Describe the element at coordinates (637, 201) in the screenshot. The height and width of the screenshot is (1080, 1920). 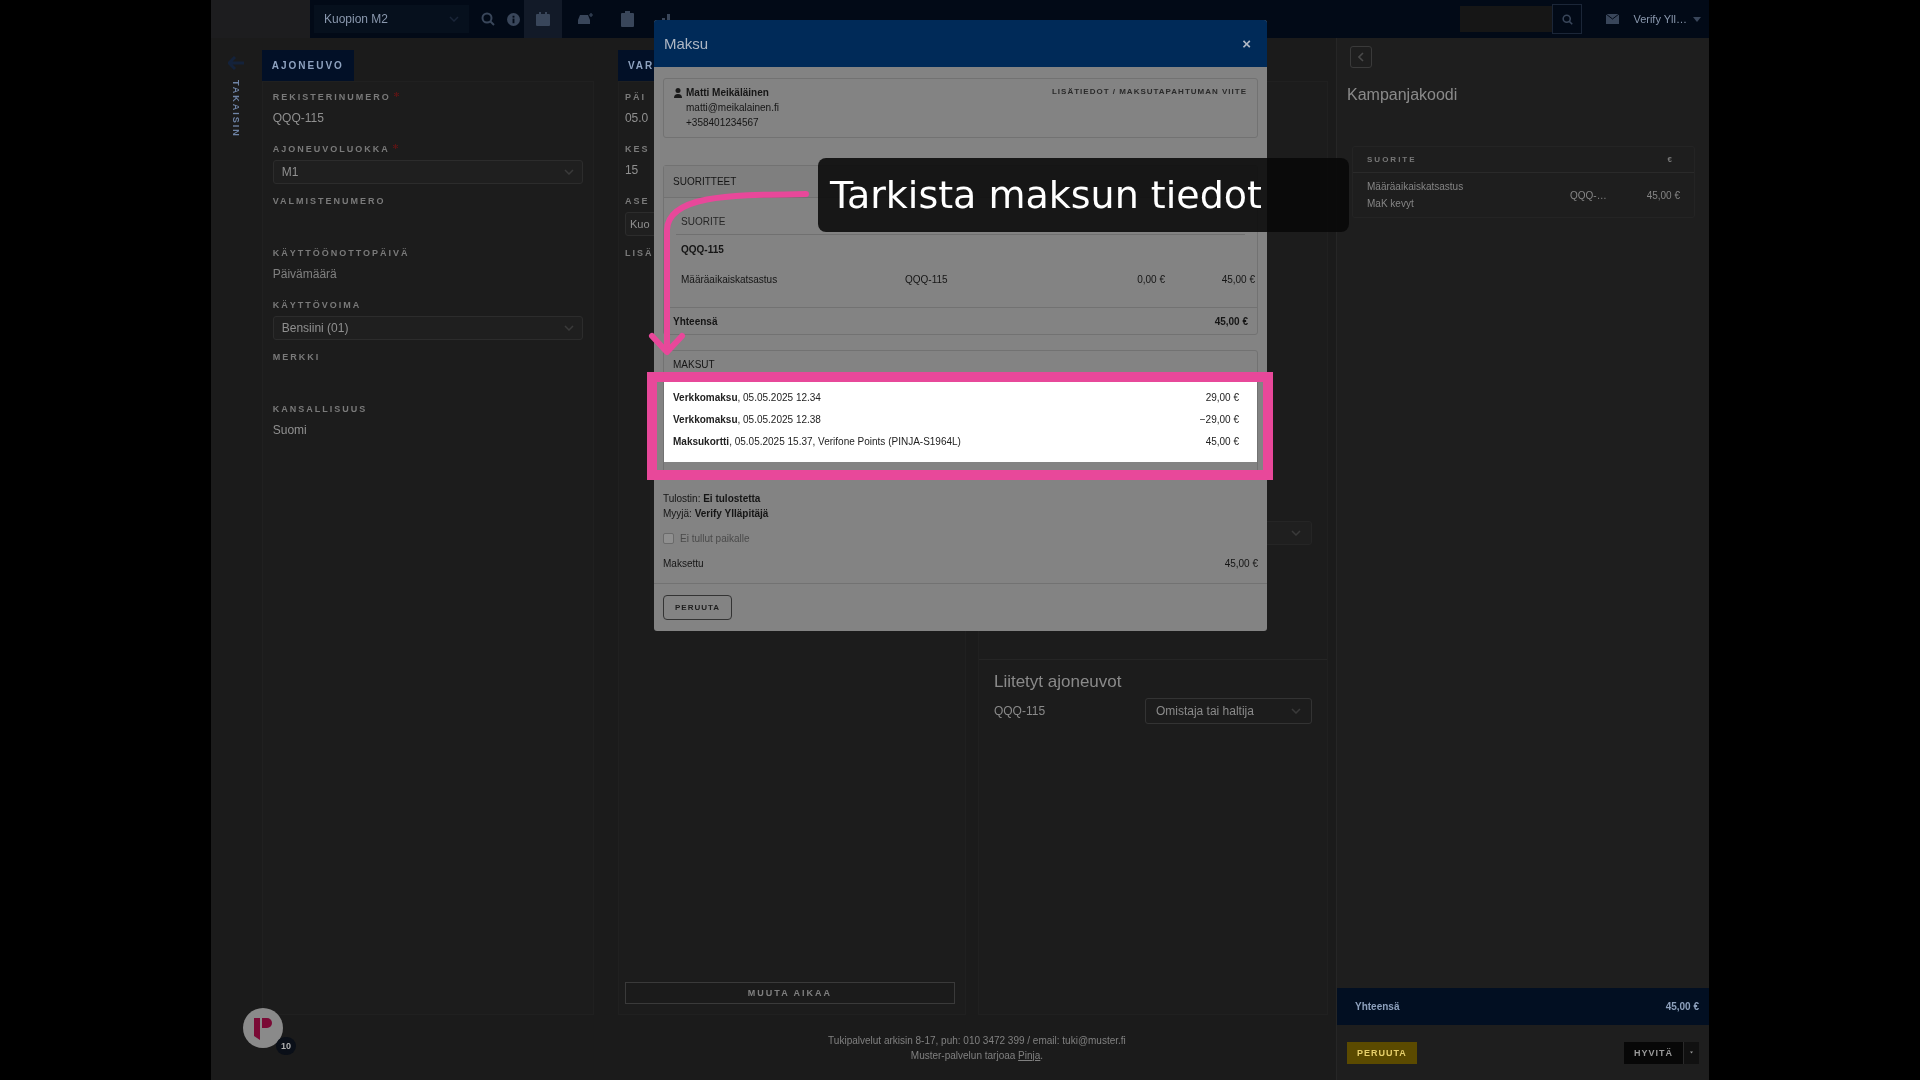
I see `field-label: ASE` at that location.